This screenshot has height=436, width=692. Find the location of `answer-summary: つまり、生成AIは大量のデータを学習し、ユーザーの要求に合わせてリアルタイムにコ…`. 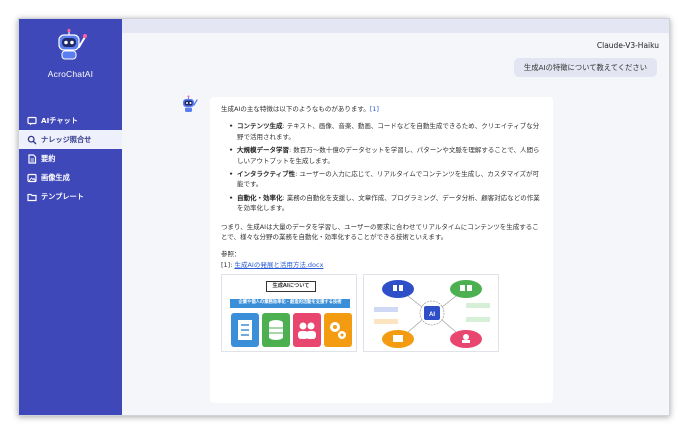

answer-summary: つまり、生成AIは大量のデータを学習し、ユーザーの要求に合わせてリアルタイムにコ… is located at coordinates (380, 231).